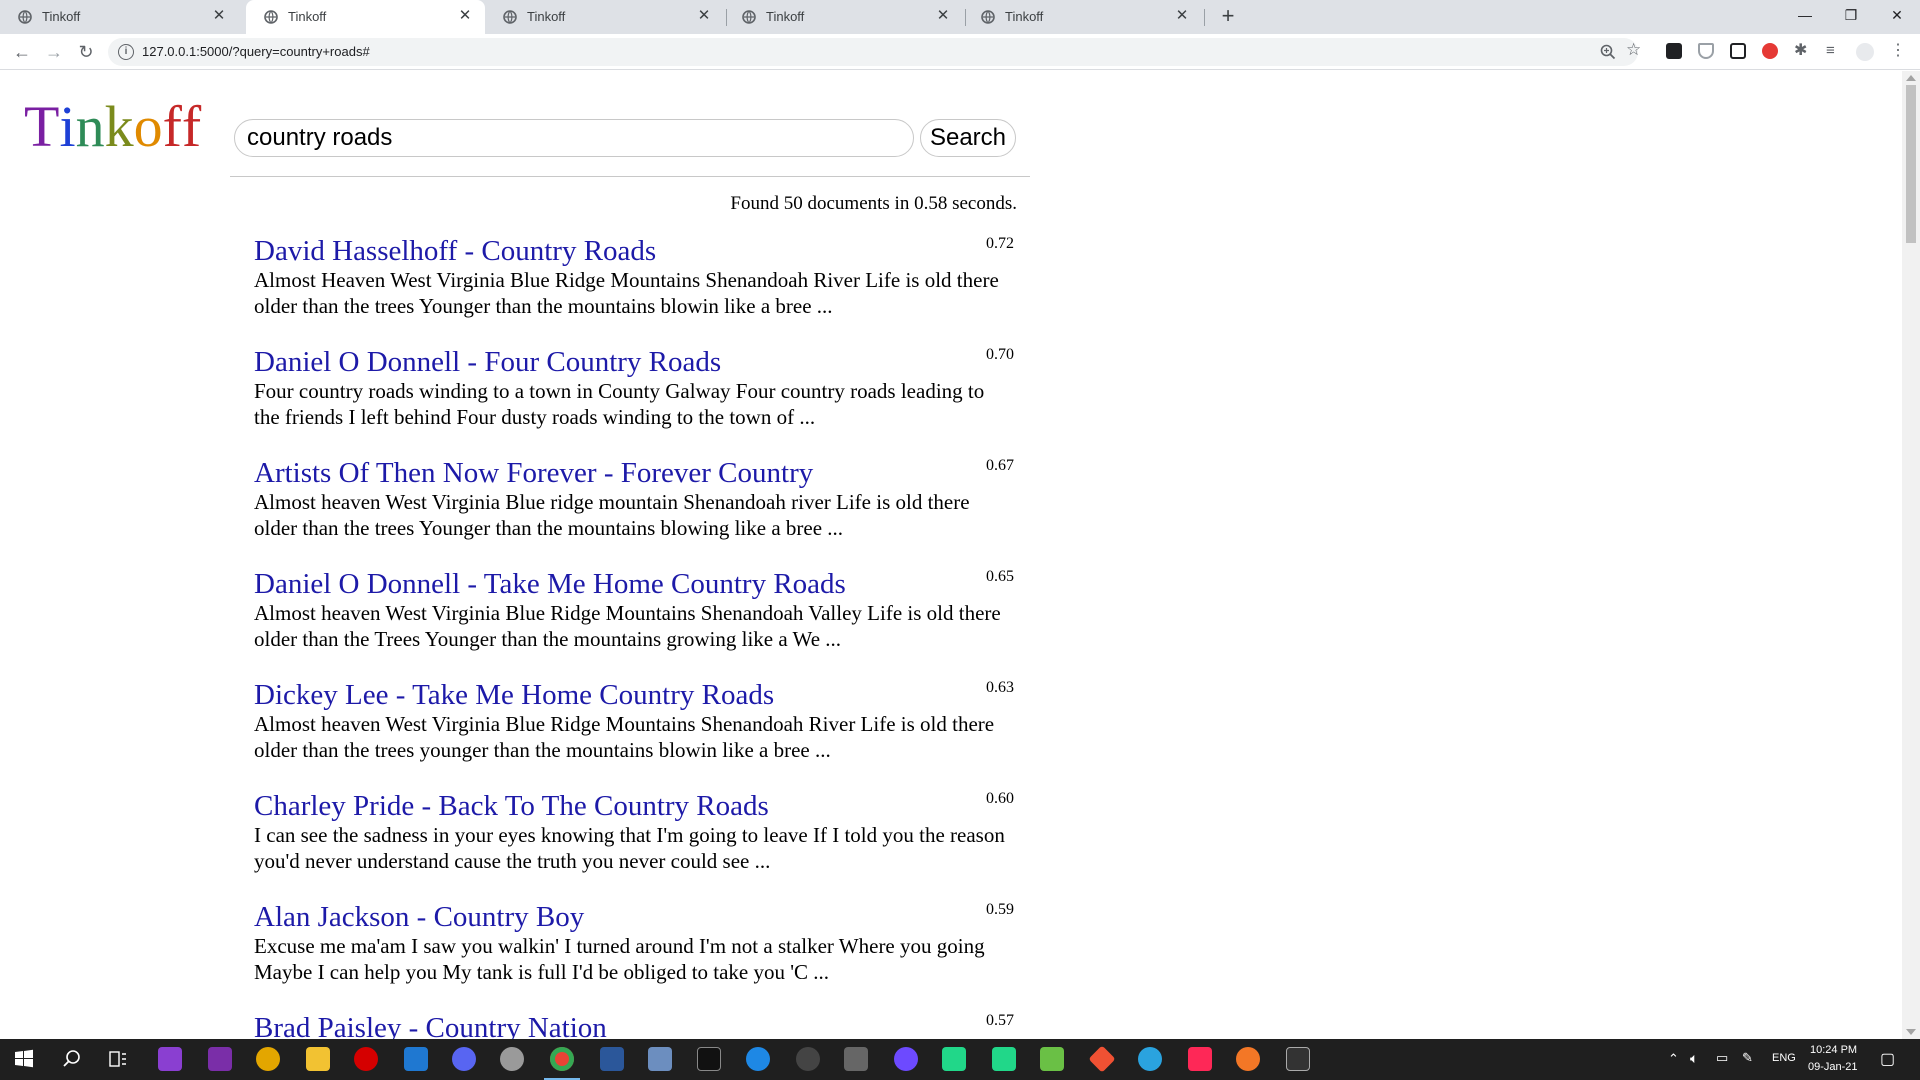 The height and width of the screenshot is (1080, 1920). What do you see at coordinates (1897, 15) in the screenshot?
I see `window-close-icon: ✕` at bounding box center [1897, 15].